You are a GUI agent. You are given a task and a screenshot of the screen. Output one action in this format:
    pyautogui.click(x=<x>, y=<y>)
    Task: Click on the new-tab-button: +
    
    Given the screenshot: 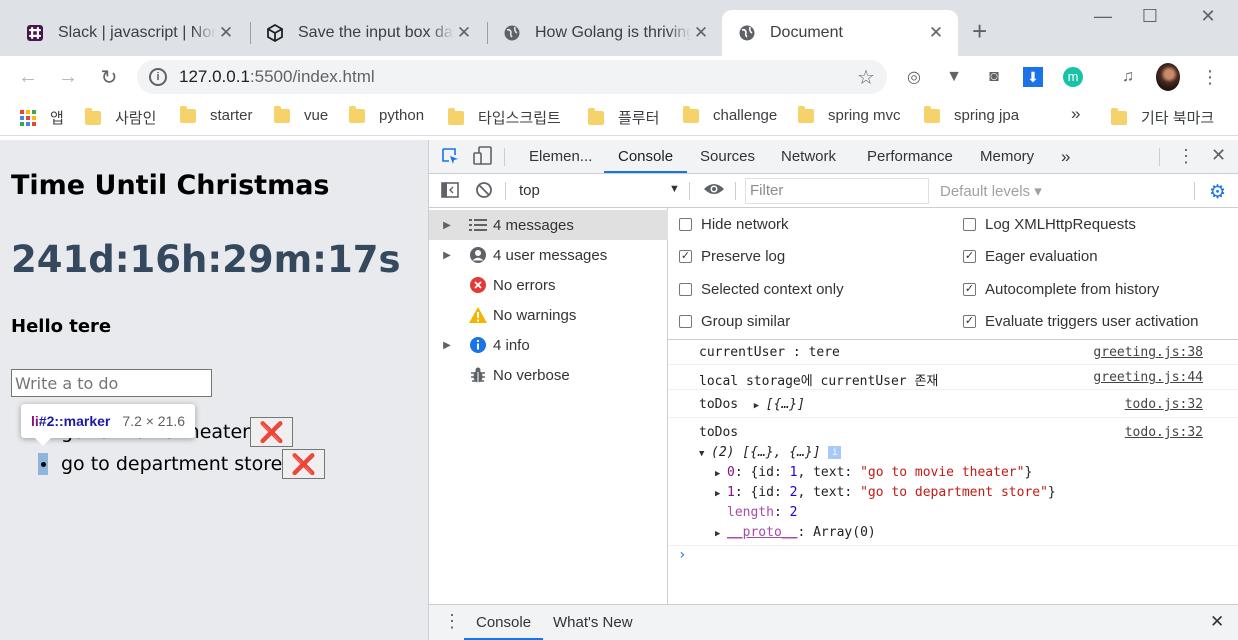 What is the action you would take?
    pyautogui.click(x=979, y=31)
    